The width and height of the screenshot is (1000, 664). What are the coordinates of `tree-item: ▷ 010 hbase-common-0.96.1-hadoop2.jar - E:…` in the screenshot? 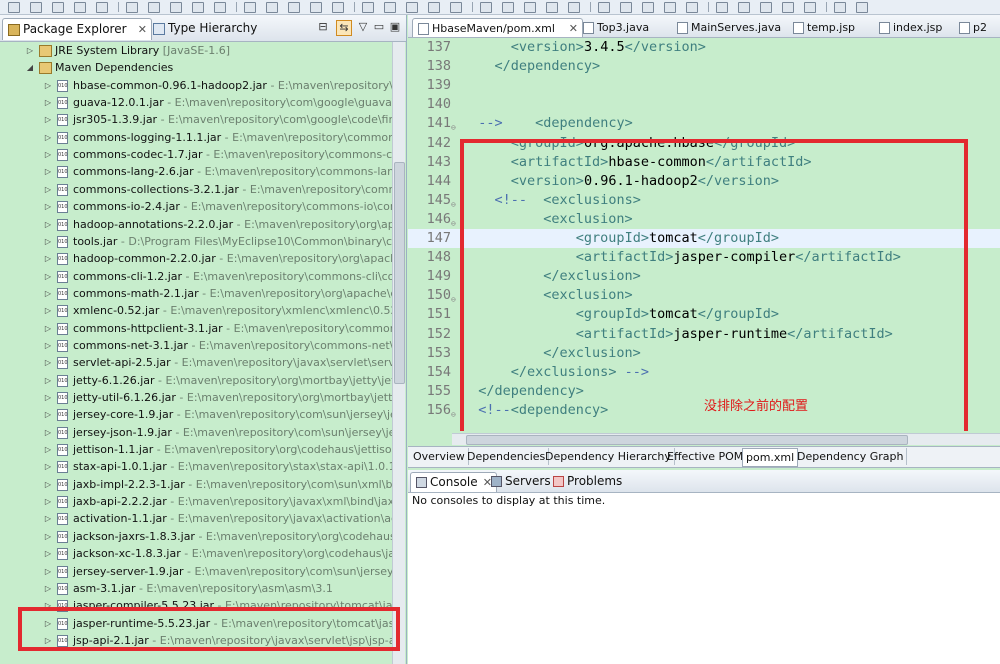 It's located at (196, 85).